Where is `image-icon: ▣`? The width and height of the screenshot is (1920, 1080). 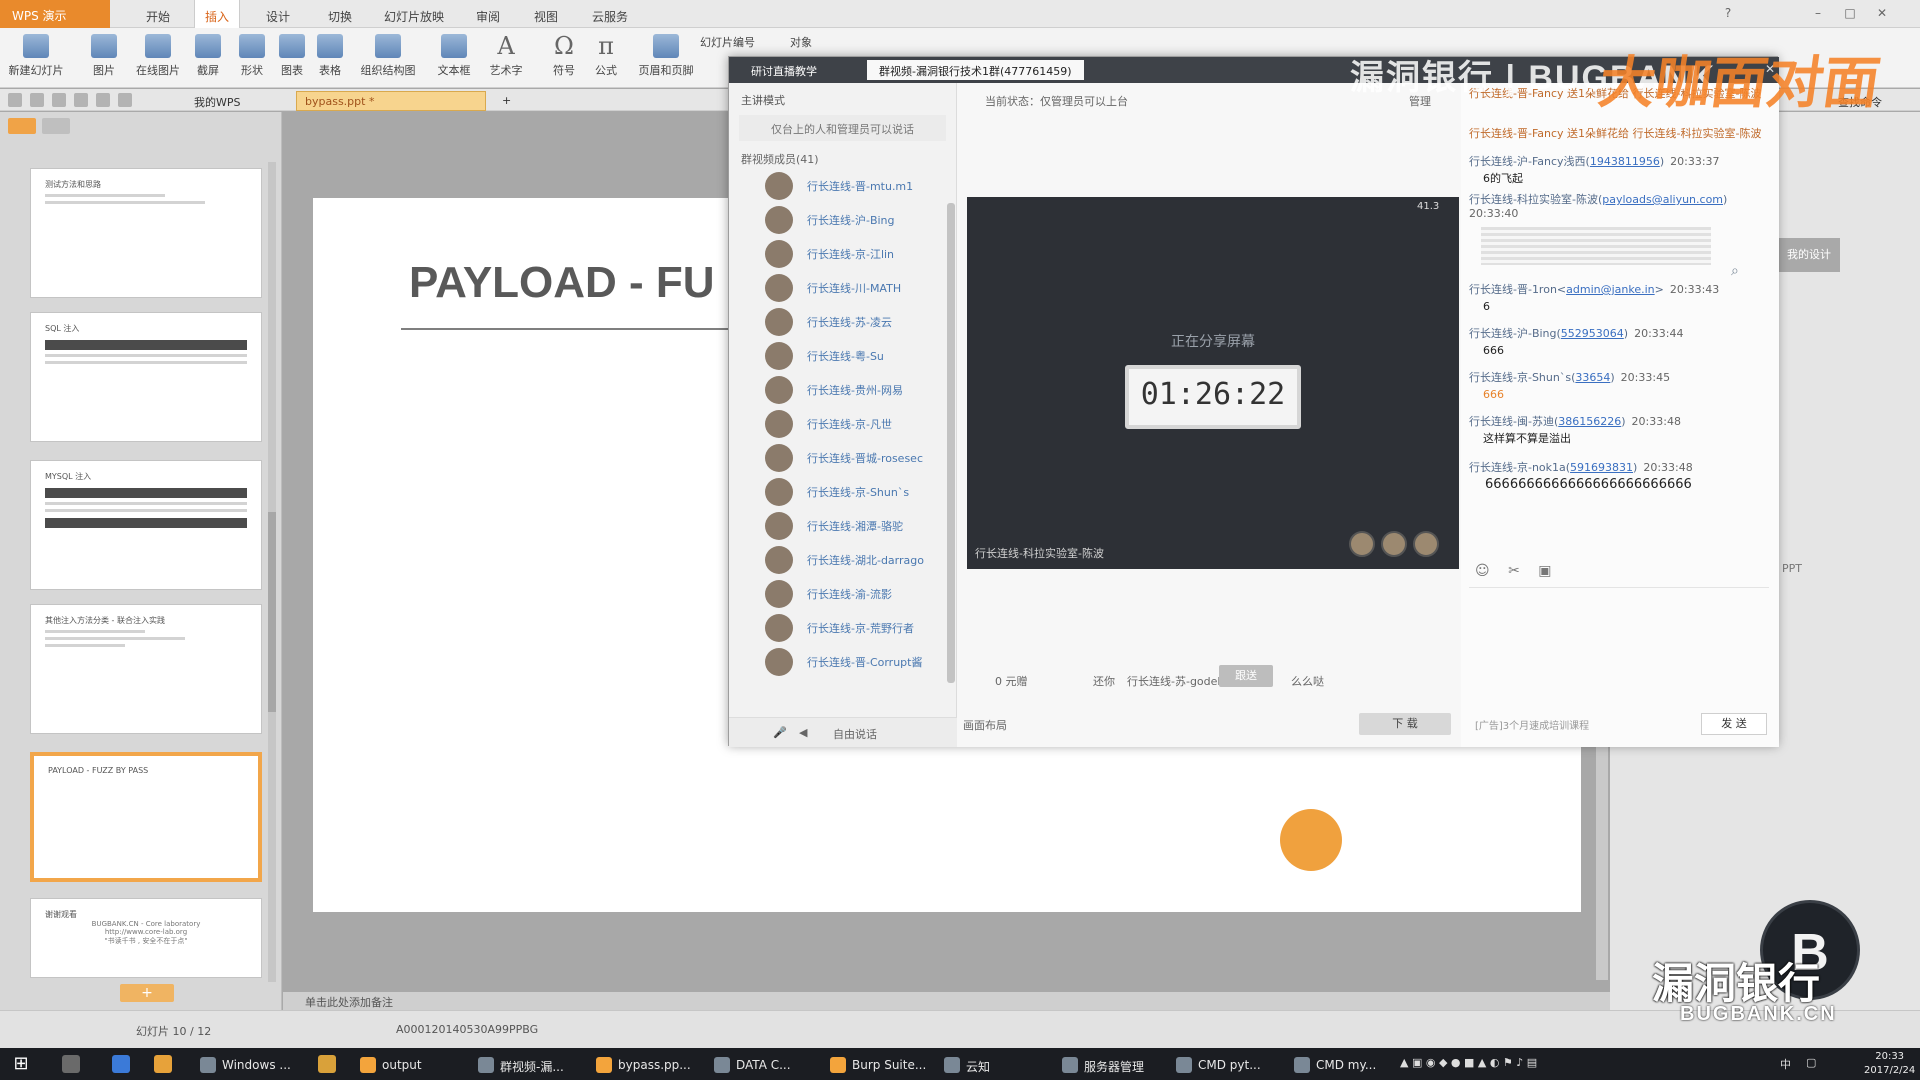
image-icon: ▣ is located at coordinates (1544, 571).